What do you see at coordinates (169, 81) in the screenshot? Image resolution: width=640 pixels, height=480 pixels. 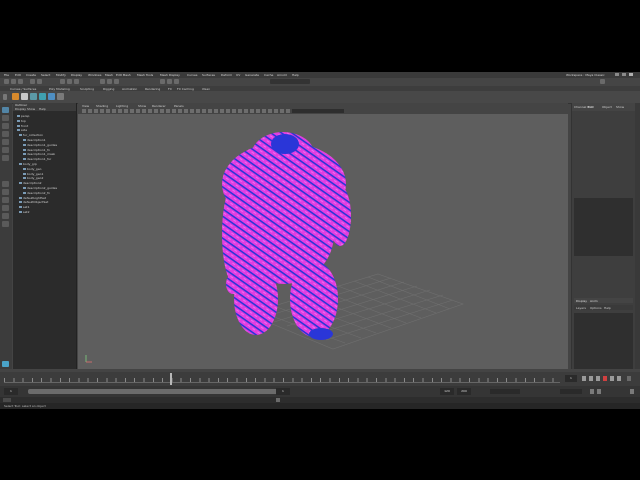 I see `ipr-render-icon` at bounding box center [169, 81].